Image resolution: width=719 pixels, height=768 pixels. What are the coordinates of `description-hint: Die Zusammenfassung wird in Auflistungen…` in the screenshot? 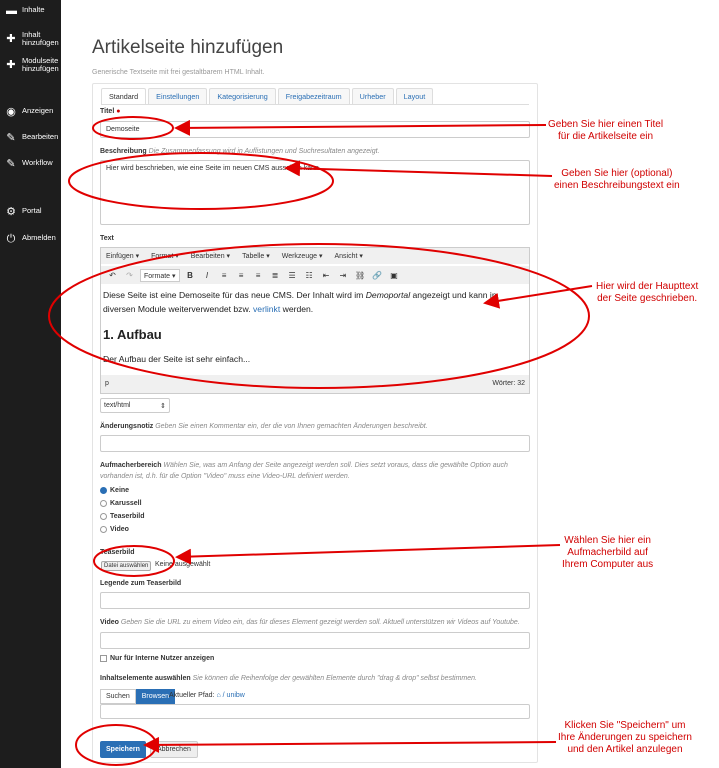 It's located at (264, 151).